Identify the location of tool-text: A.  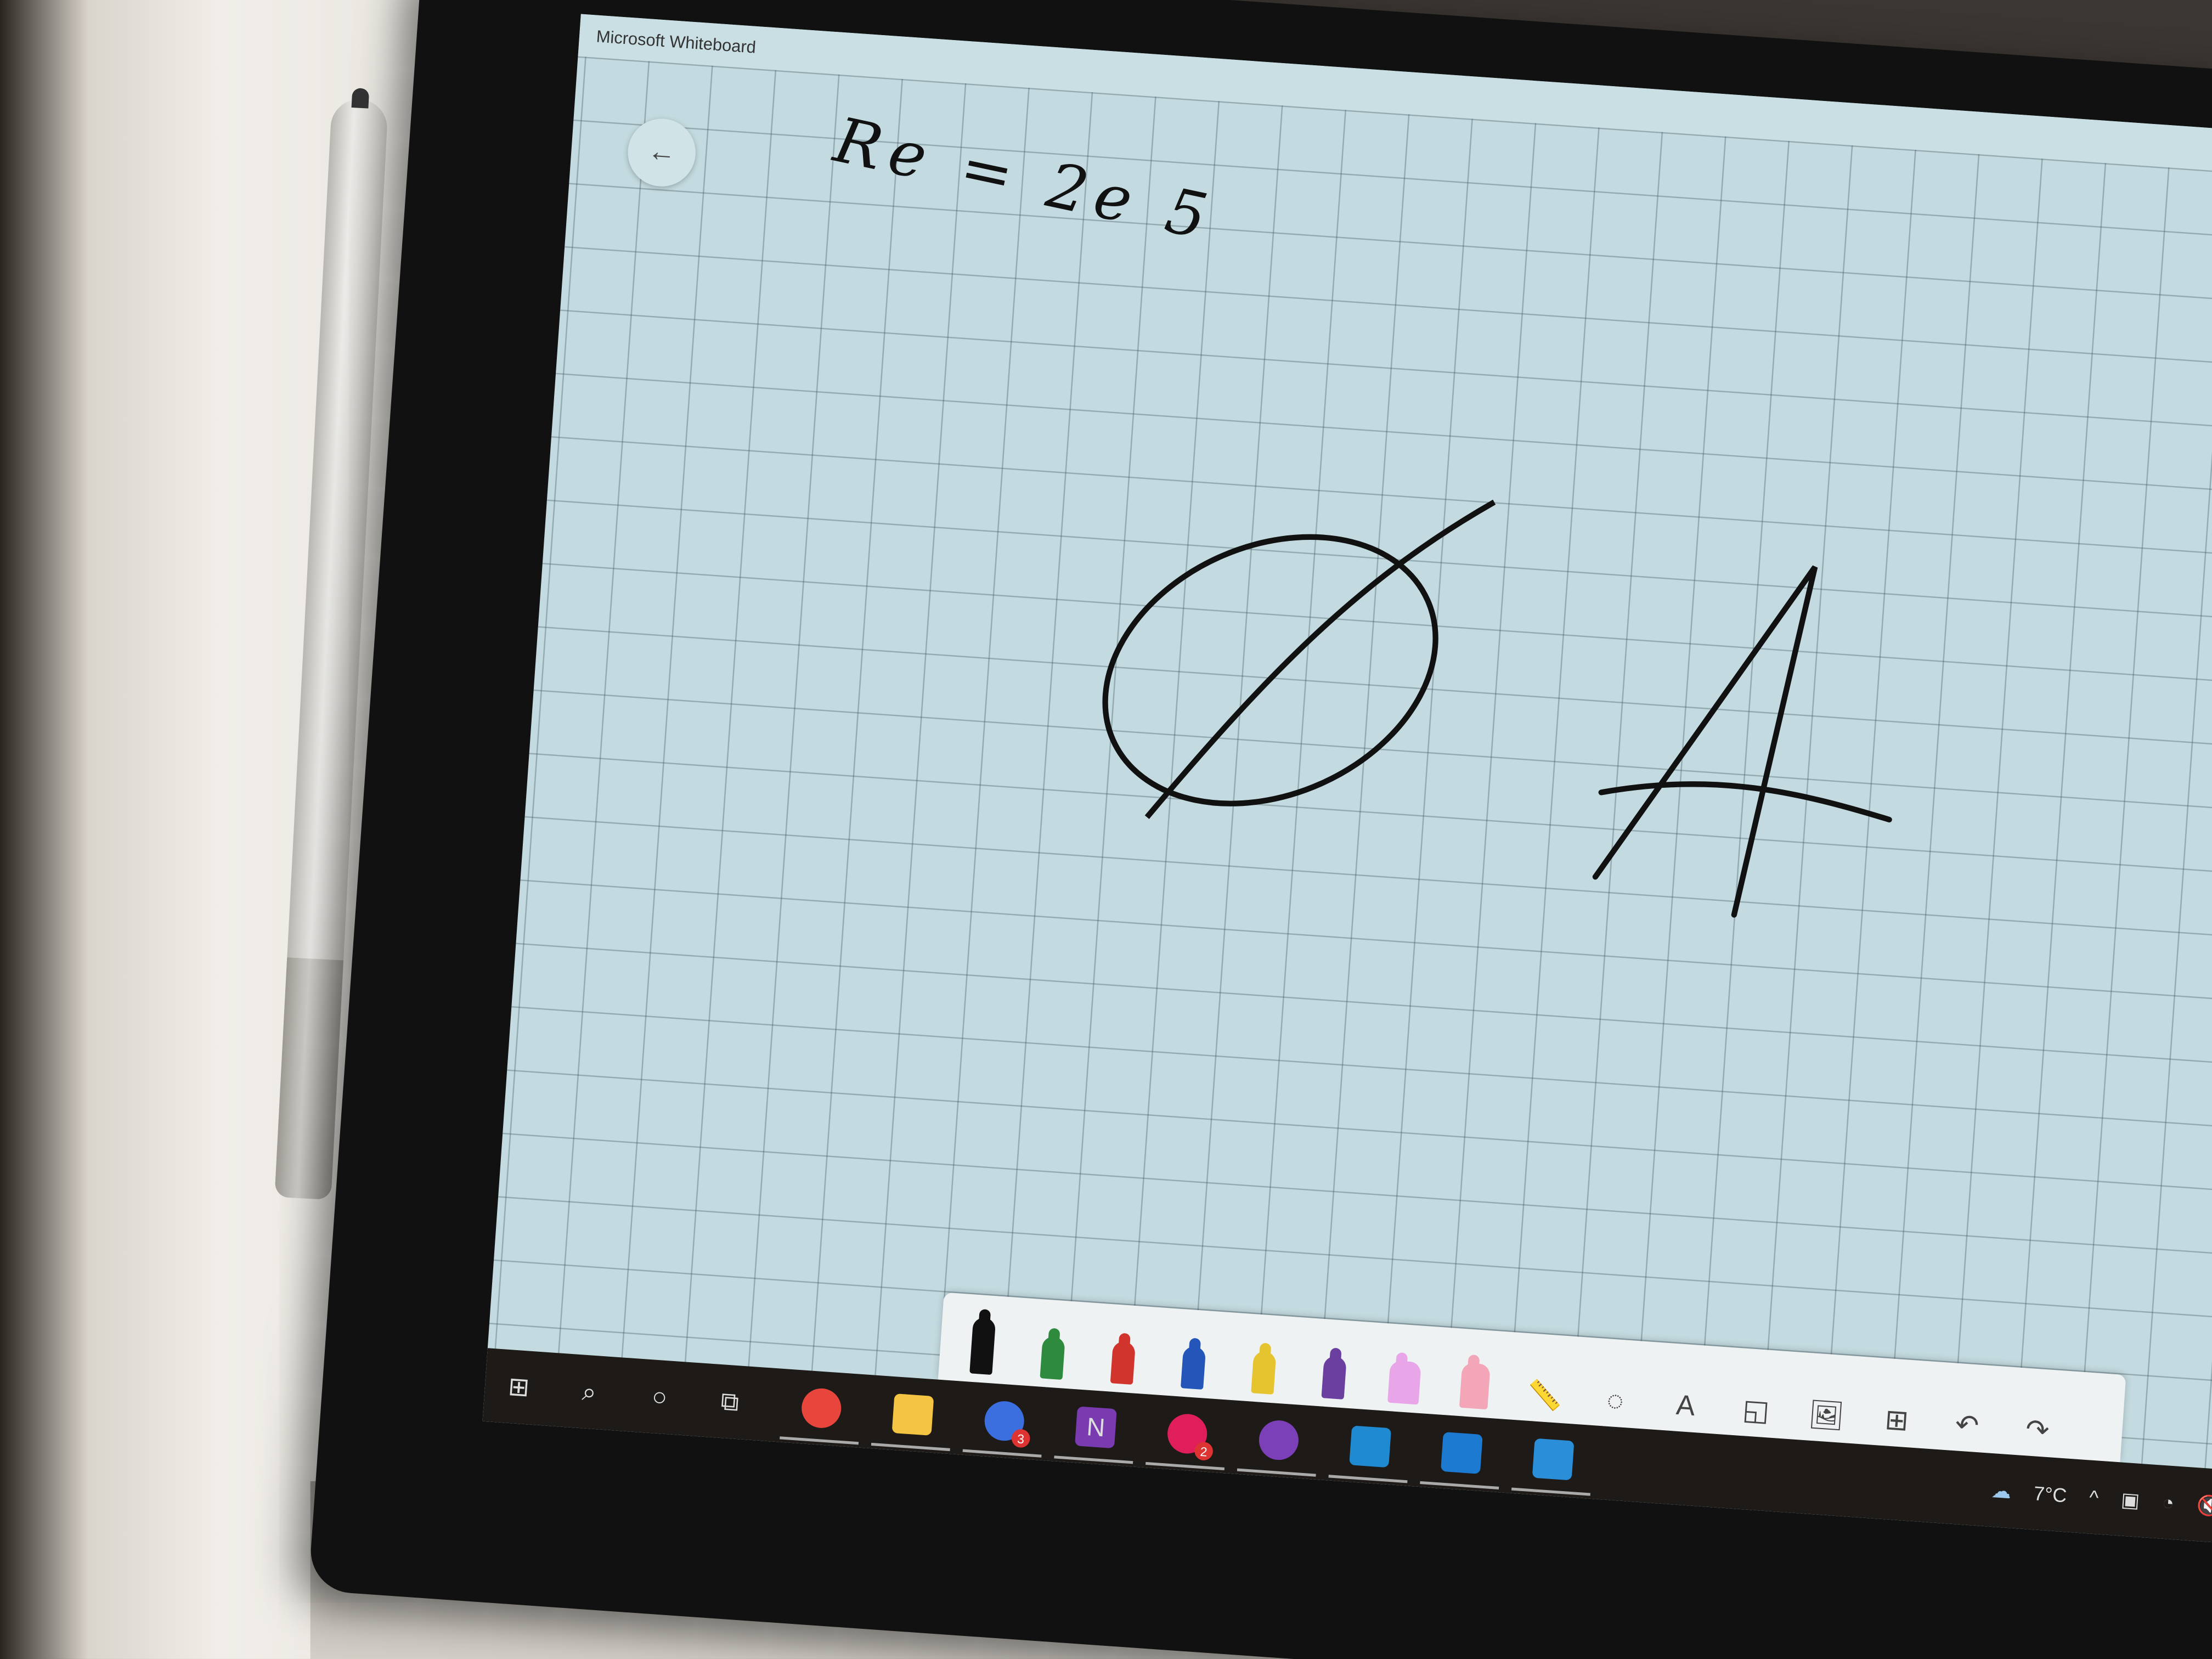
(1686, 1390).